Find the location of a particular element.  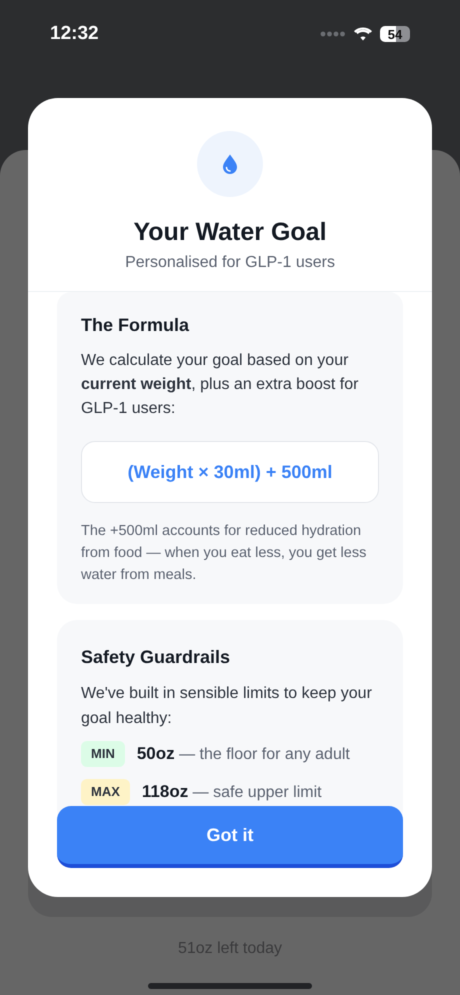

status-time: 12:32 is located at coordinates (74, 34).